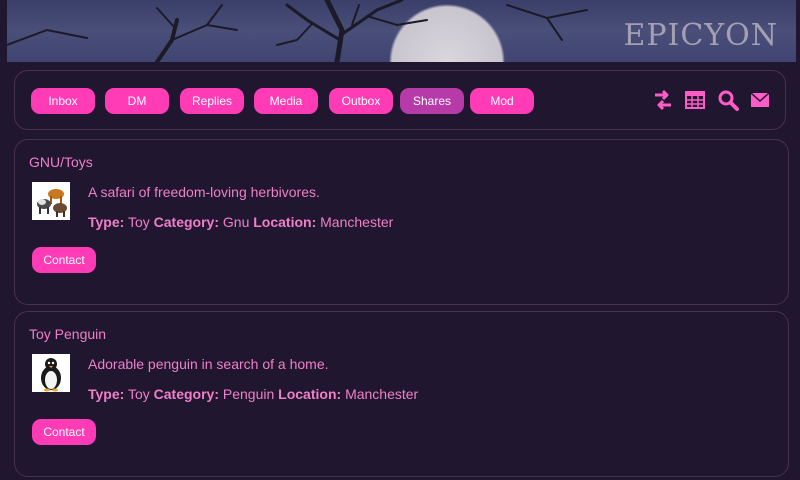  Describe the element at coordinates (68, 334) in the screenshot. I see `share-title: Toy Penguin` at that location.